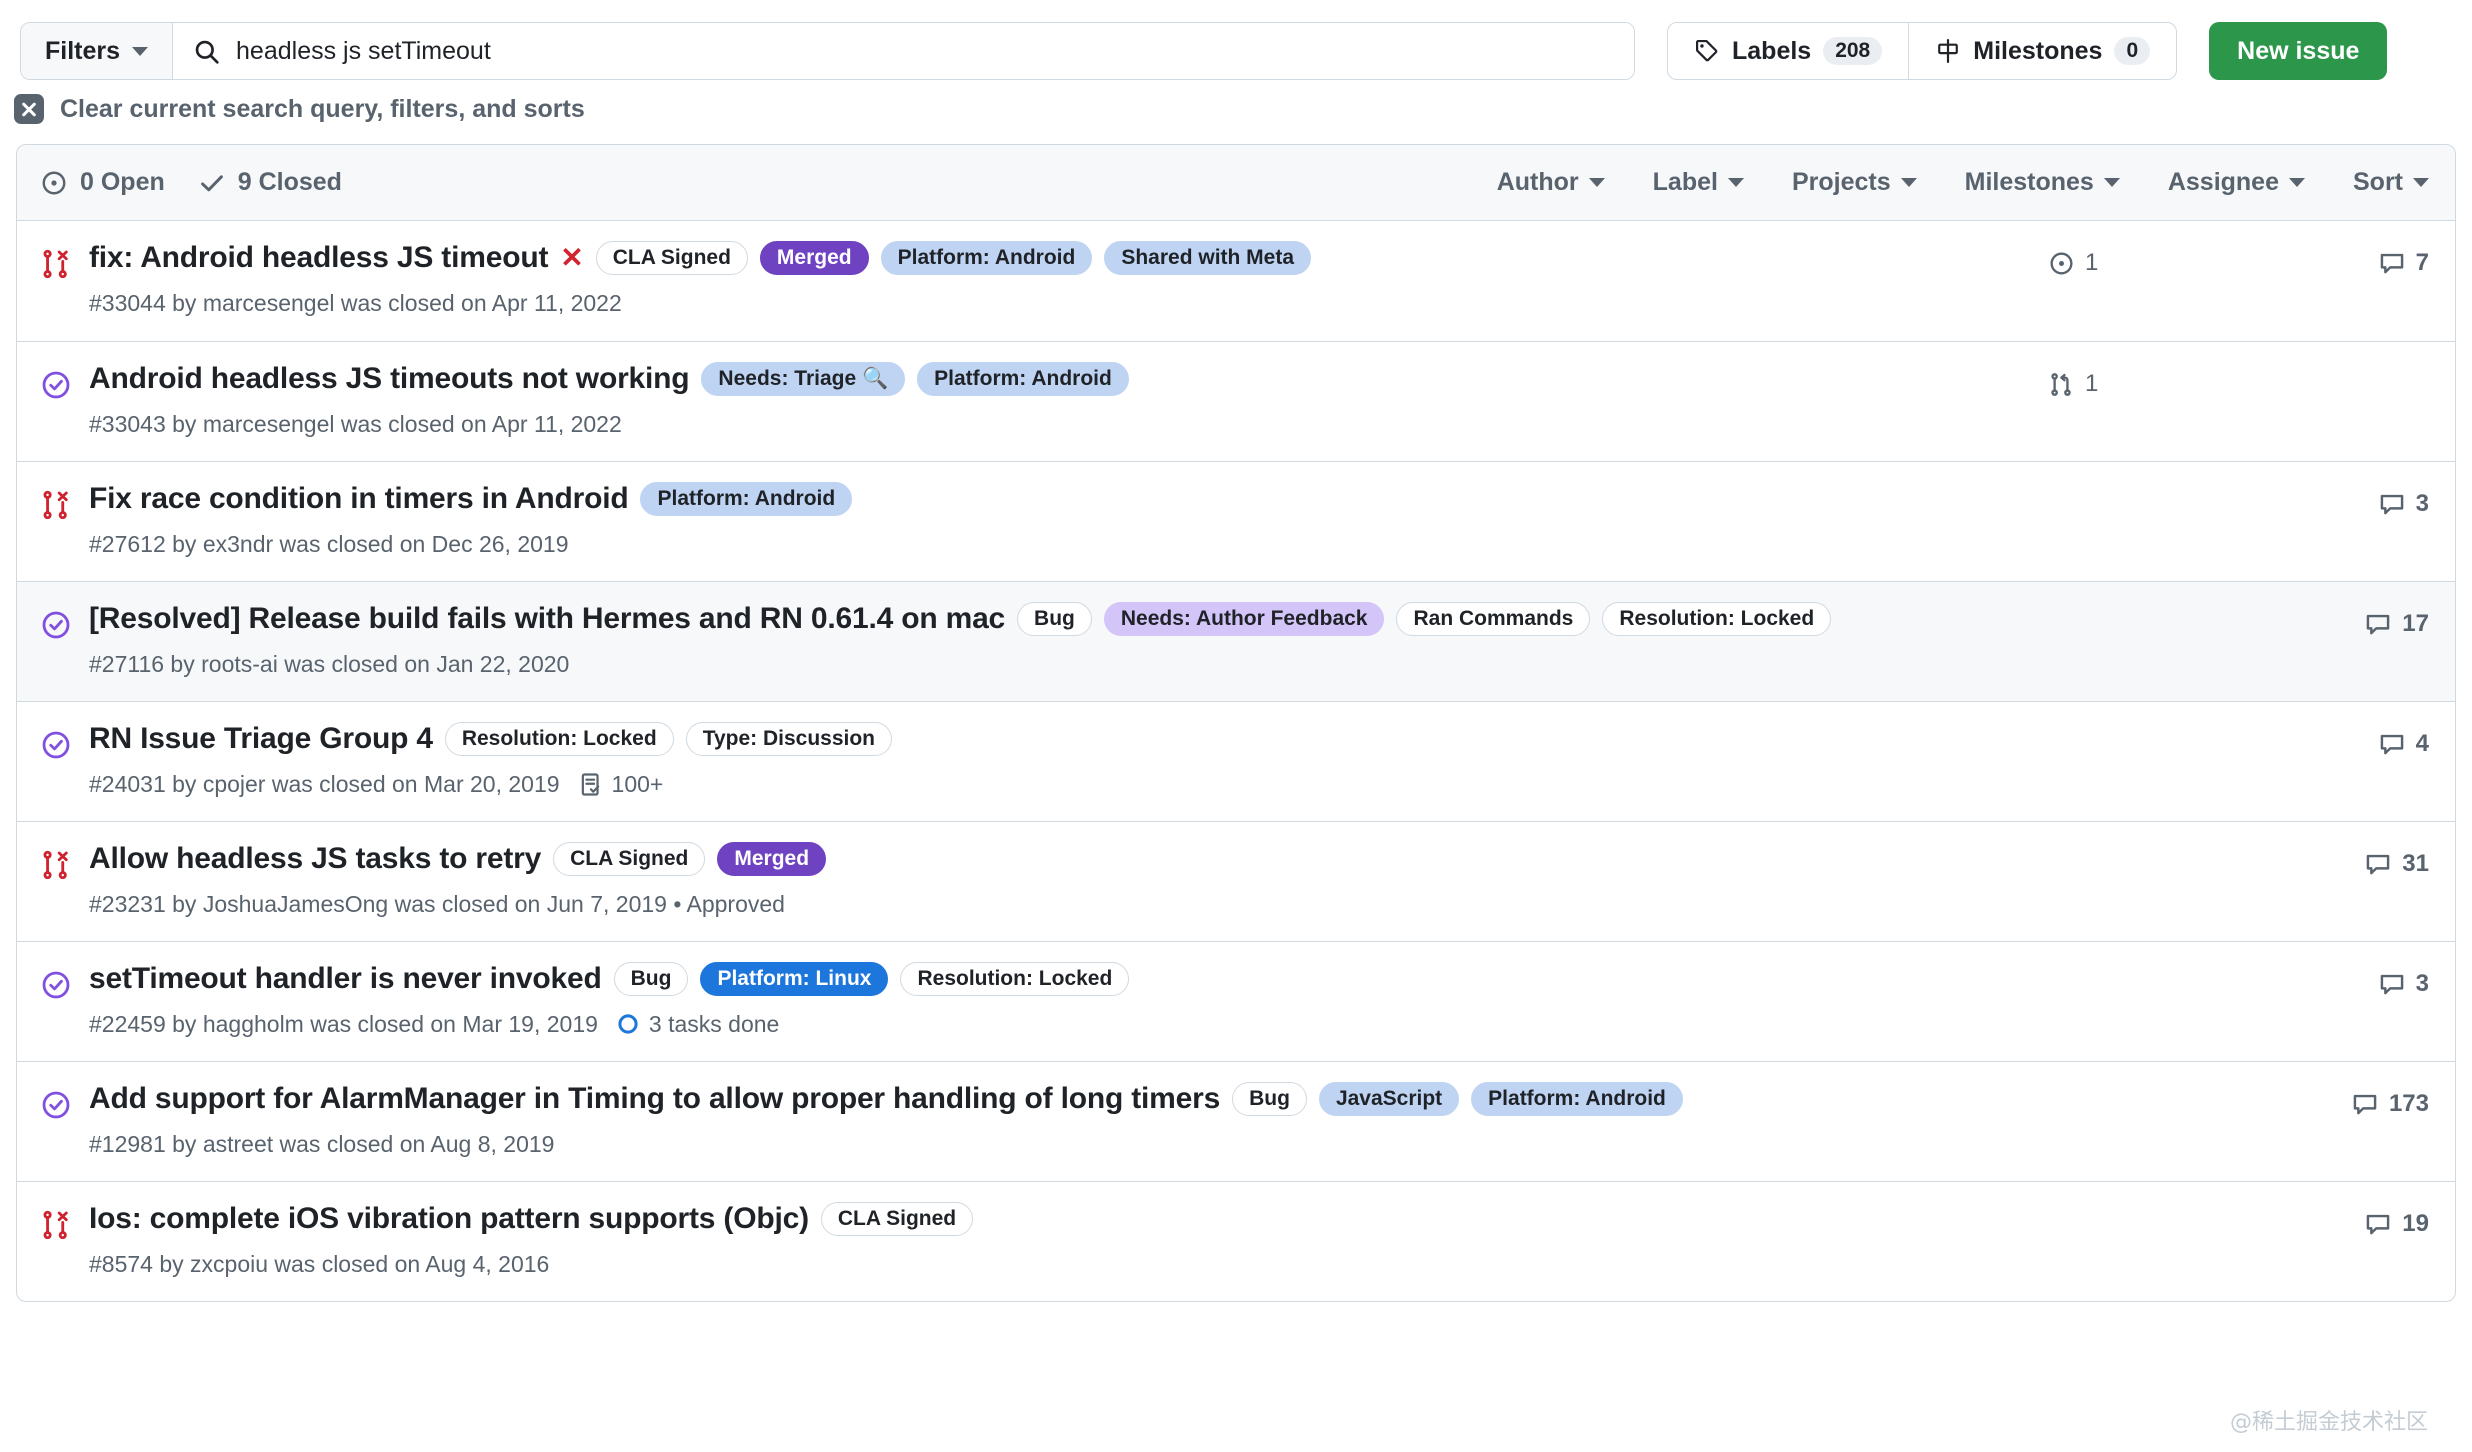  I want to click on search-bar: Filters headless js setTimeout, so click(827, 51).